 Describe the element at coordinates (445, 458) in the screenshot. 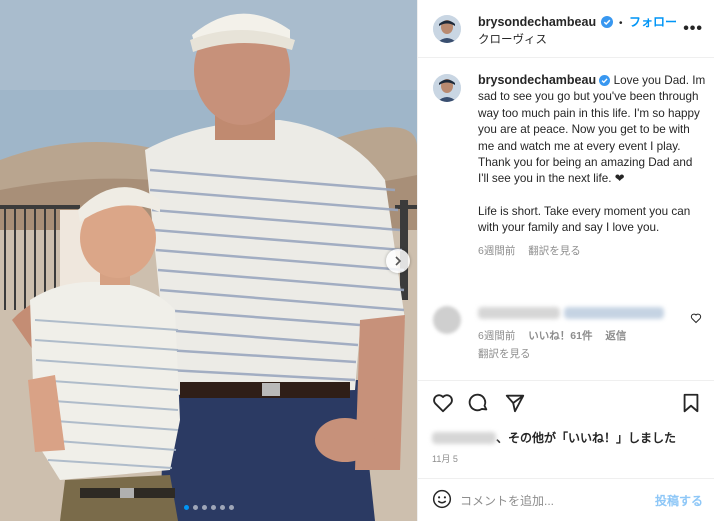

I see `post-date: 11月 5` at that location.